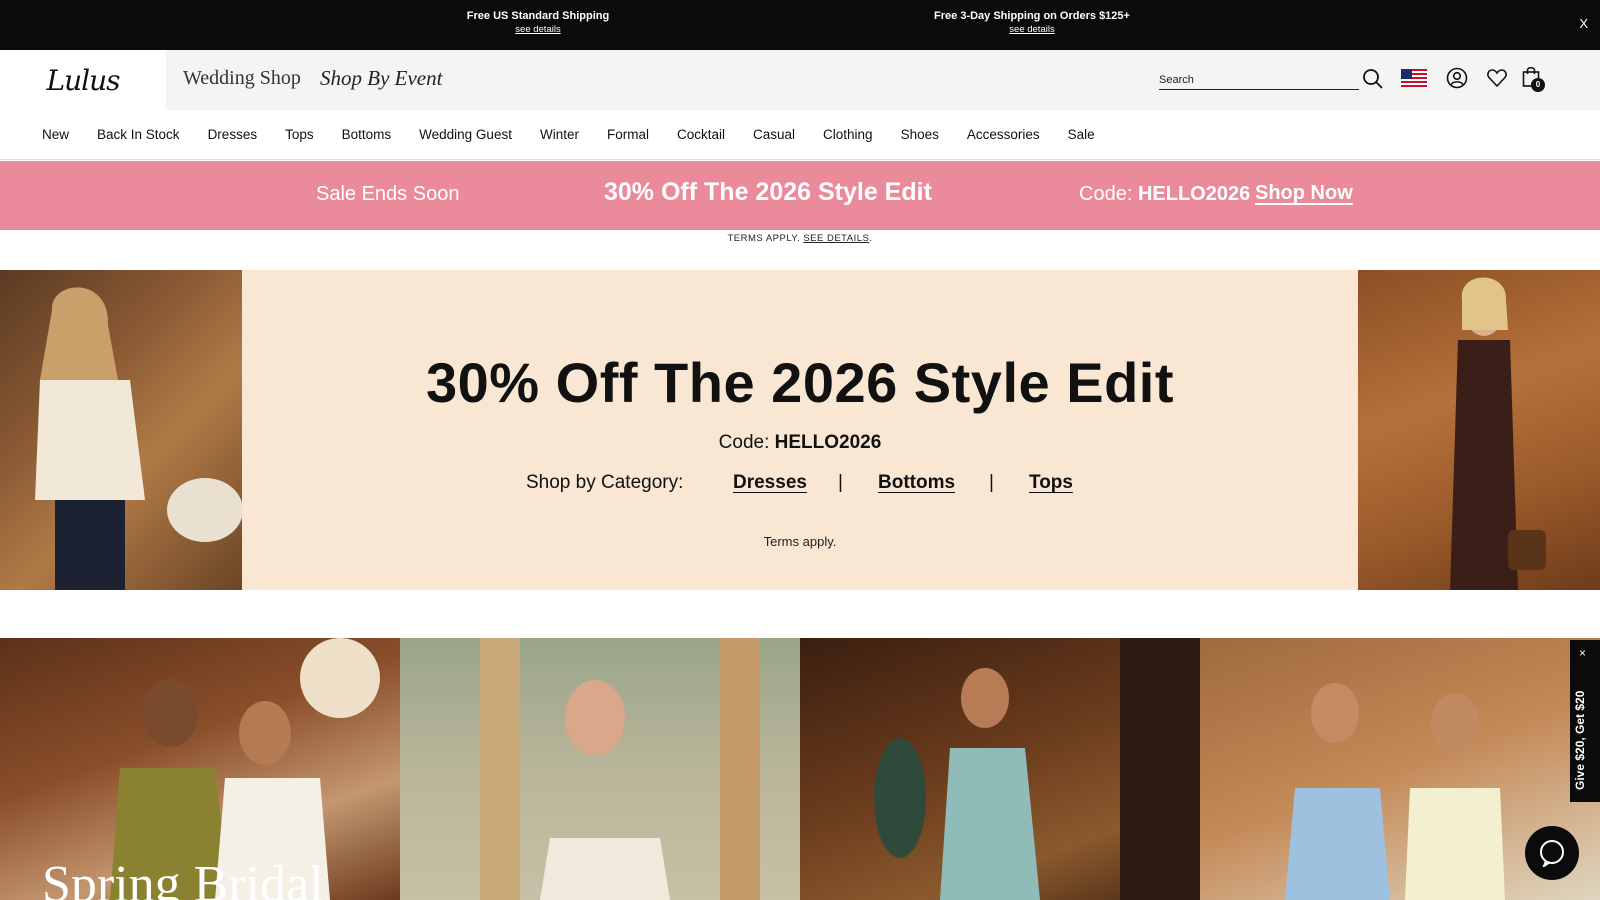 The height and width of the screenshot is (900, 1600). What do you see at coordinates (800, 80) in the screenshot?
I see `site-header: Lulus Wedding Shop Shop By Event 0` at bounding box center [800, 80].